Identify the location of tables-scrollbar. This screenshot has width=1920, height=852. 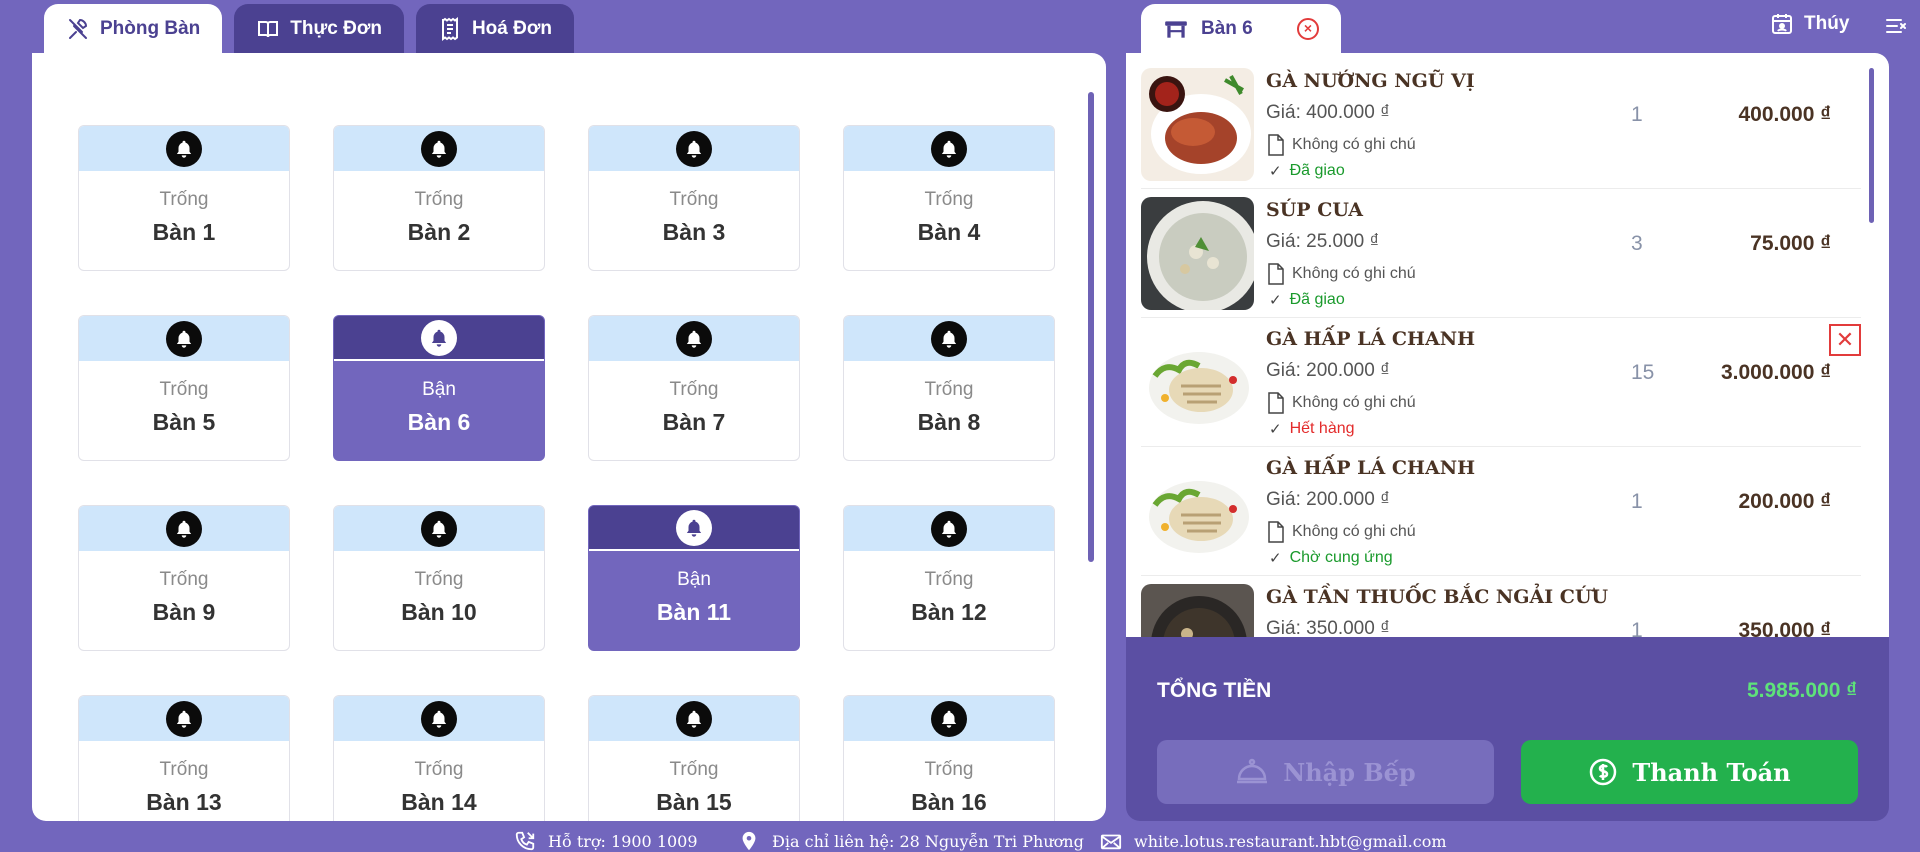
(1091, 327).